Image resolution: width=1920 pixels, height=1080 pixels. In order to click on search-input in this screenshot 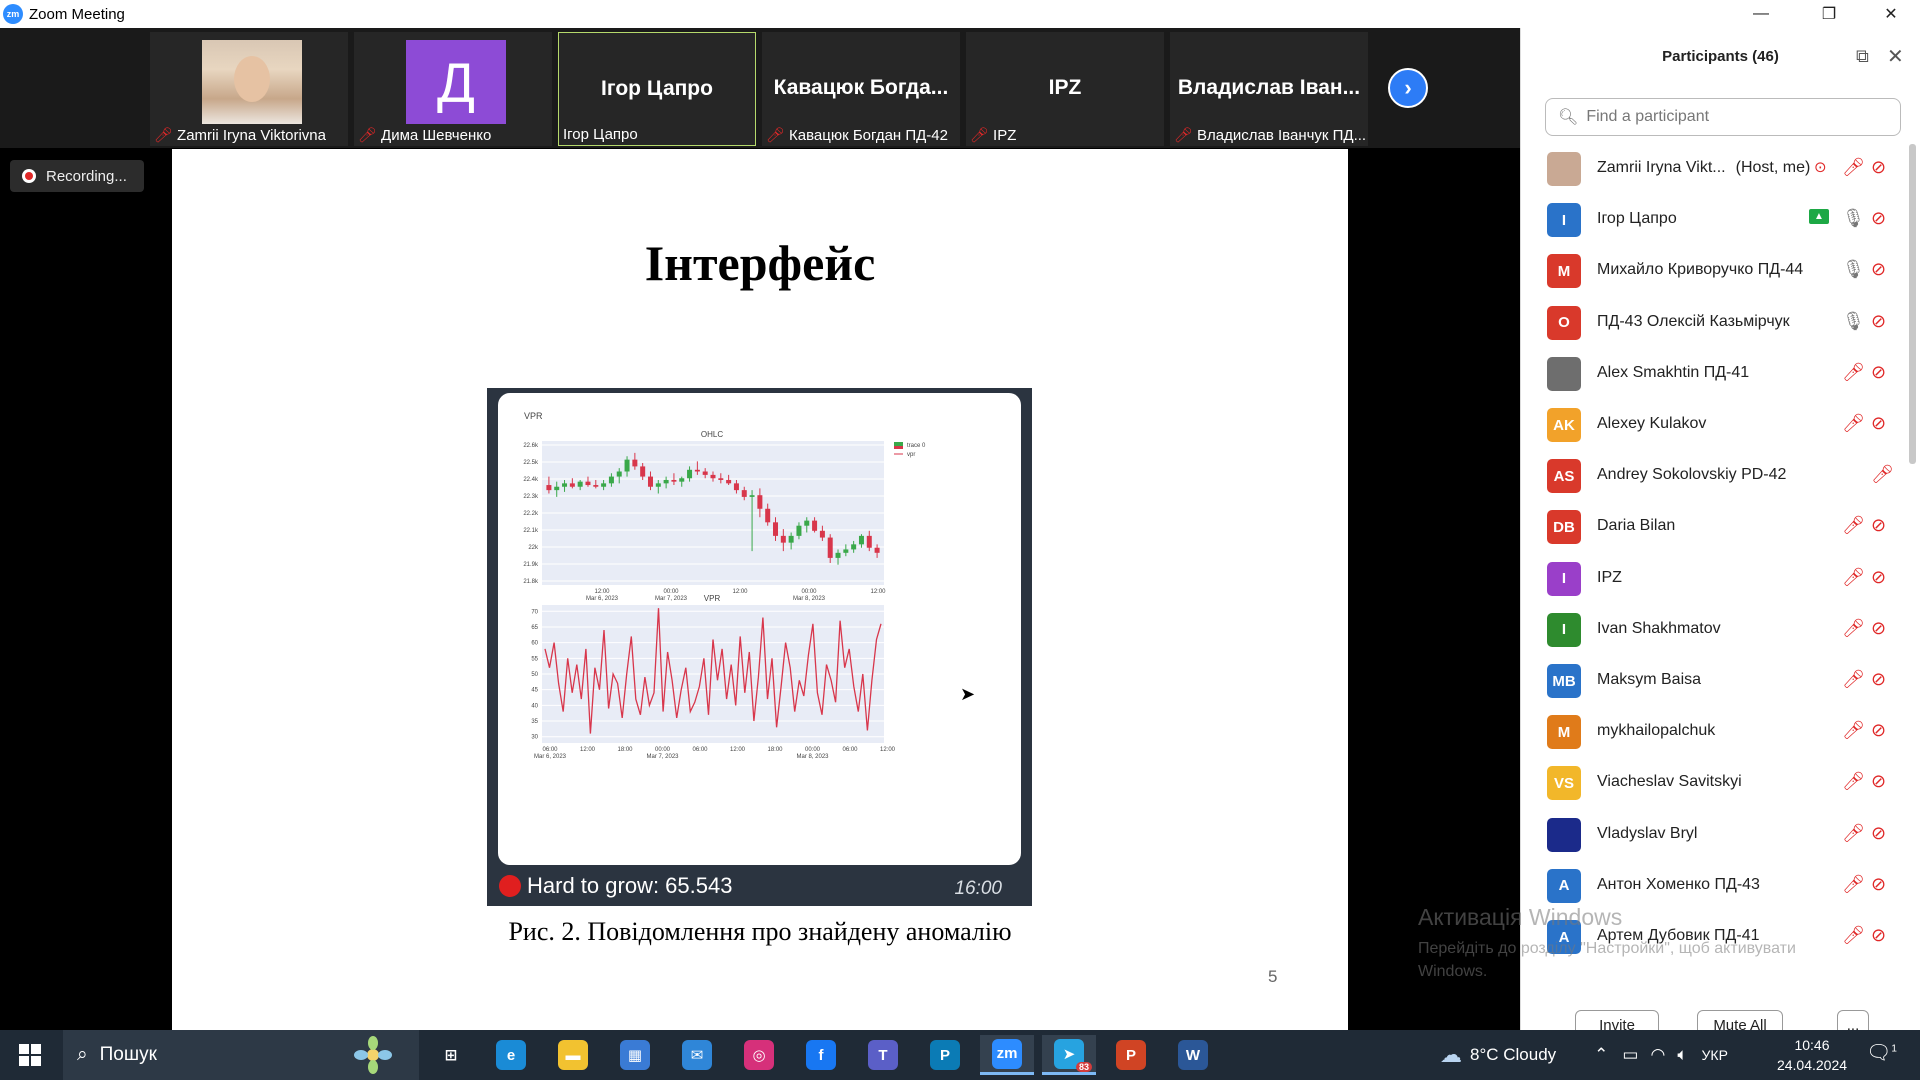, I will do `click(1736, 117)`.